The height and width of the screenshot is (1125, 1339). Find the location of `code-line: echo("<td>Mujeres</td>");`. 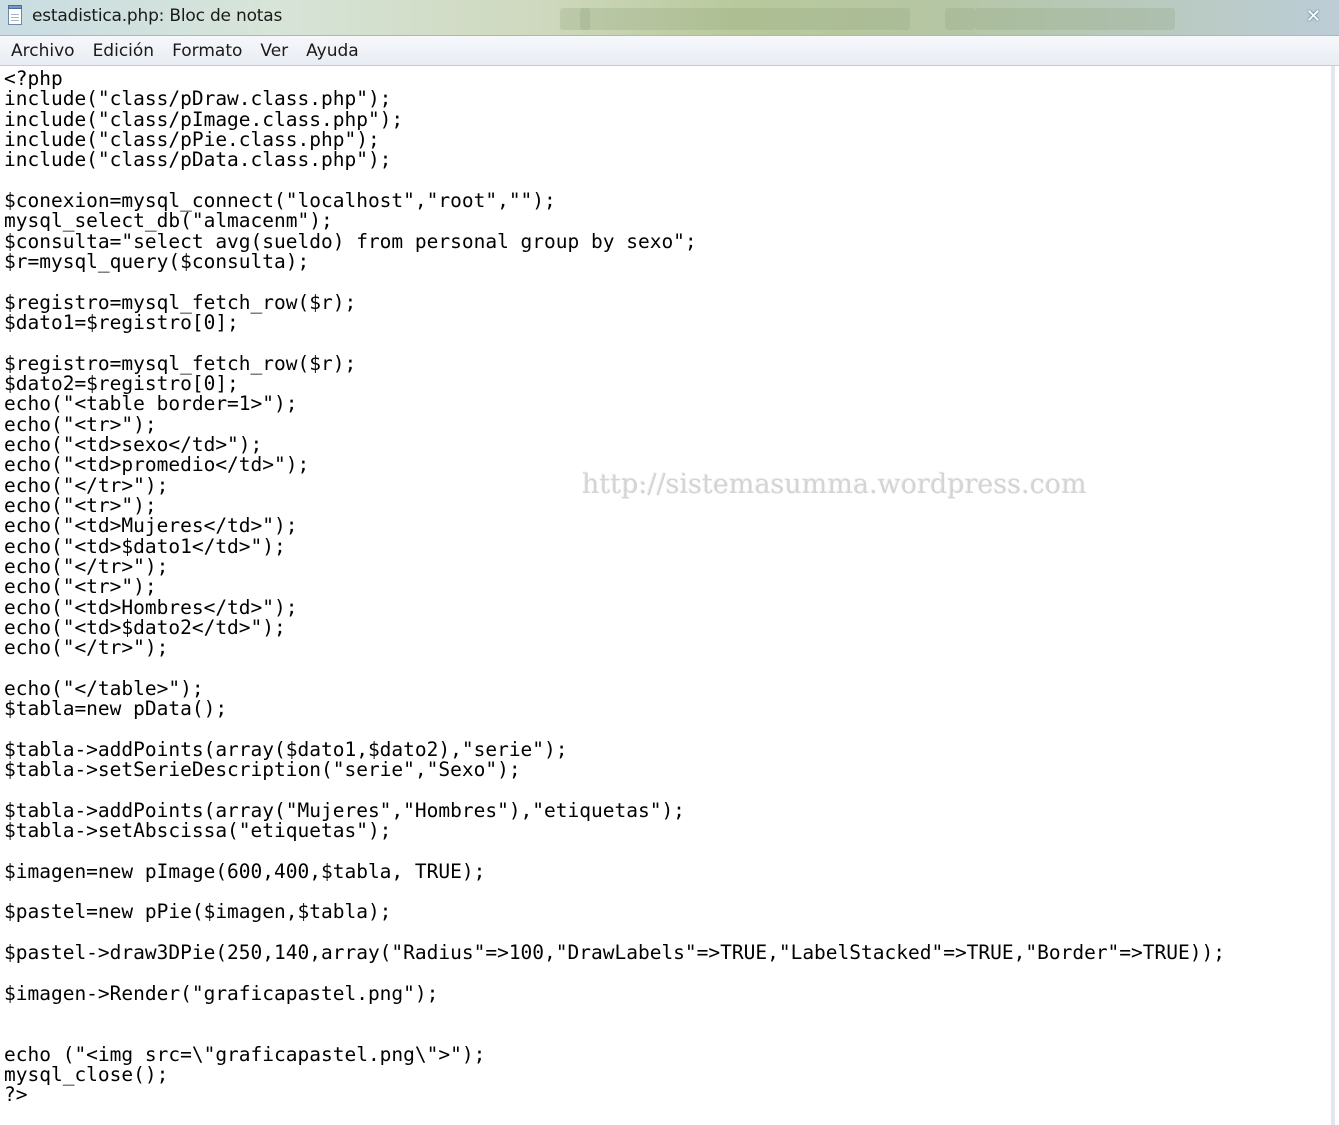

code-line: echo("<td>Mujeres</td>"); is located at coordinates (665, 525).